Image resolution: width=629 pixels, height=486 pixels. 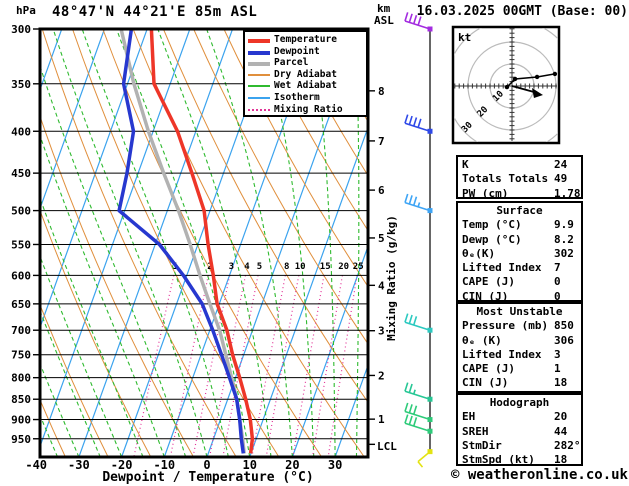 I want to click on legend-entry-label: Dewpoint, so click(x=297, y=51).